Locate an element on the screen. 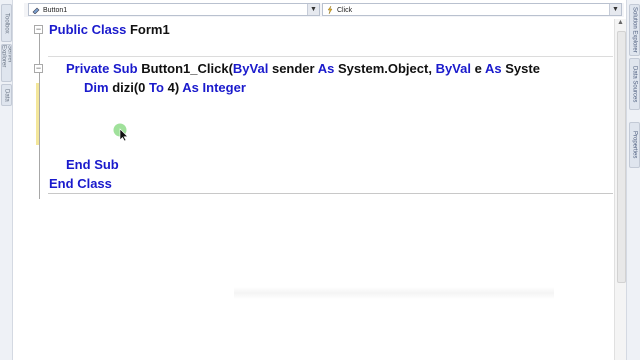 This screenshot has height=360, width=640. solution-explorer-tab: Solution Explorer is located at coordinates (634, 30).